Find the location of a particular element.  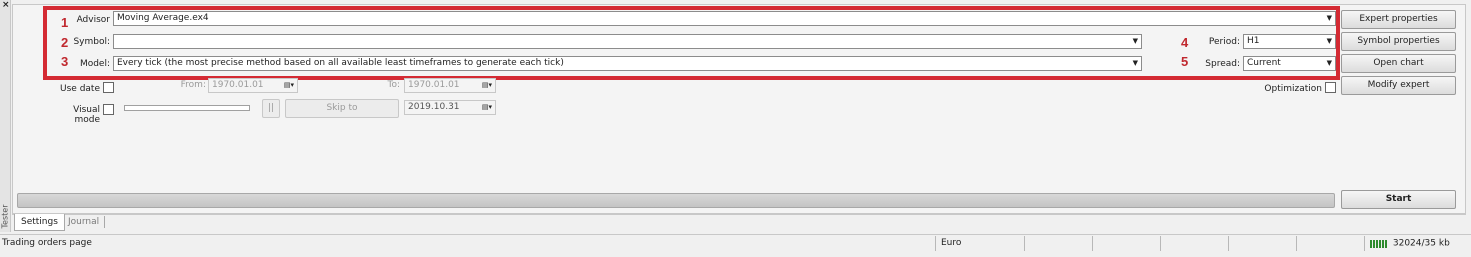

skip-date-value: 2019.10.31 is located at coordinates (434, 107).